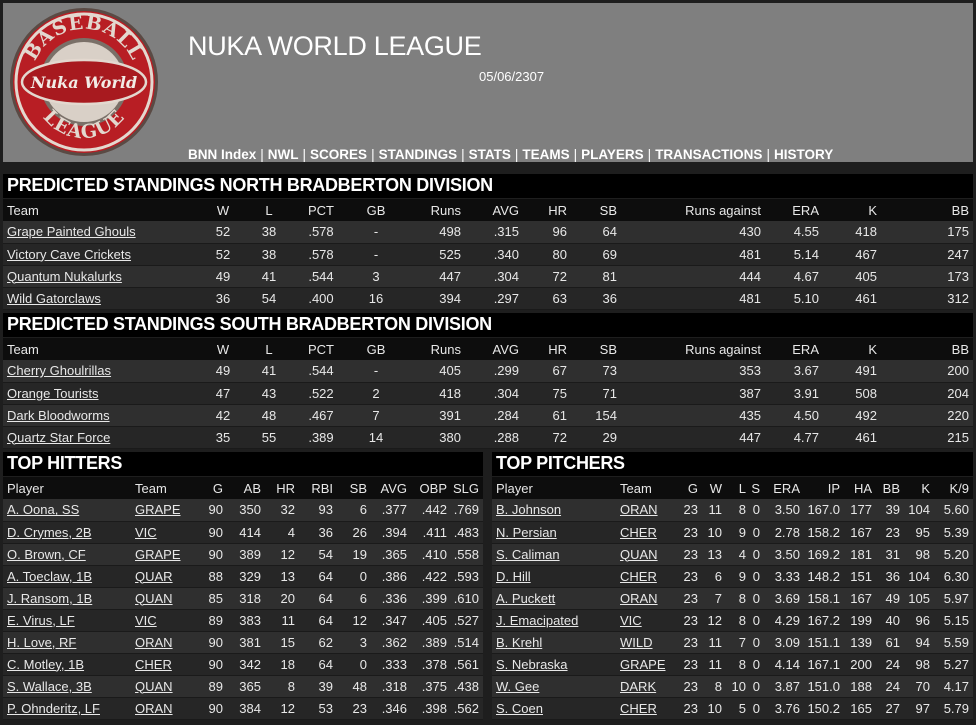 The image size is (976, 725). I want to click on south-standings-col-k: K, so click(852, 349).